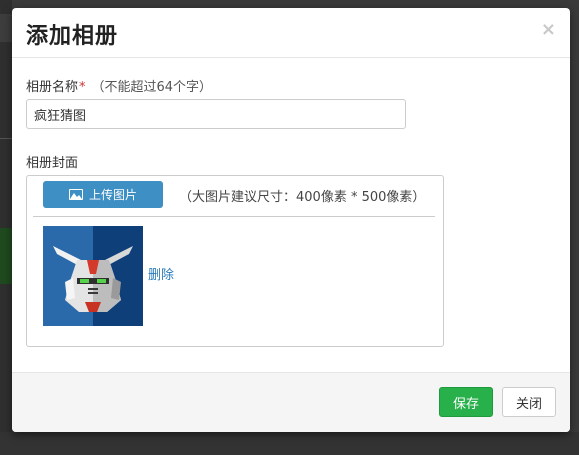 The height and width of the screenshot is (455, 579). What do you see at coordinates (75, 194) in the screenshot?
I see `image-icon` at bounding box center [75, 194].